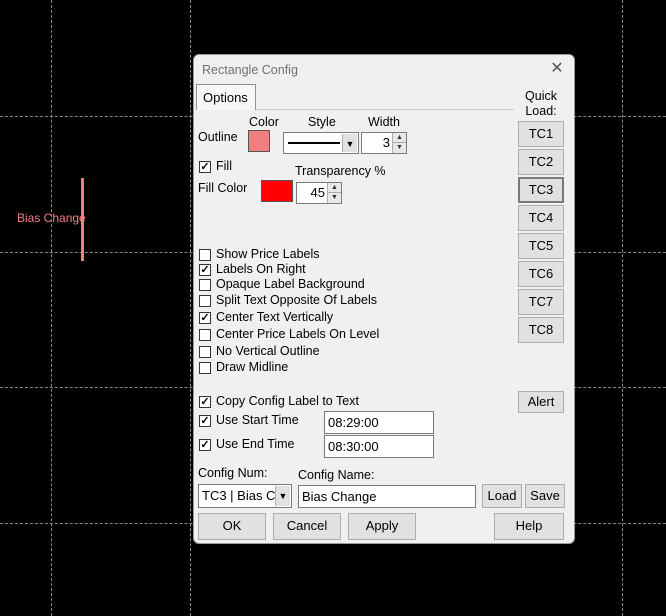 This screenshot has width=666, height=616. Describe the element at coordinates (502, 496) in the screenshot. I see `load-button: Load` at that location.